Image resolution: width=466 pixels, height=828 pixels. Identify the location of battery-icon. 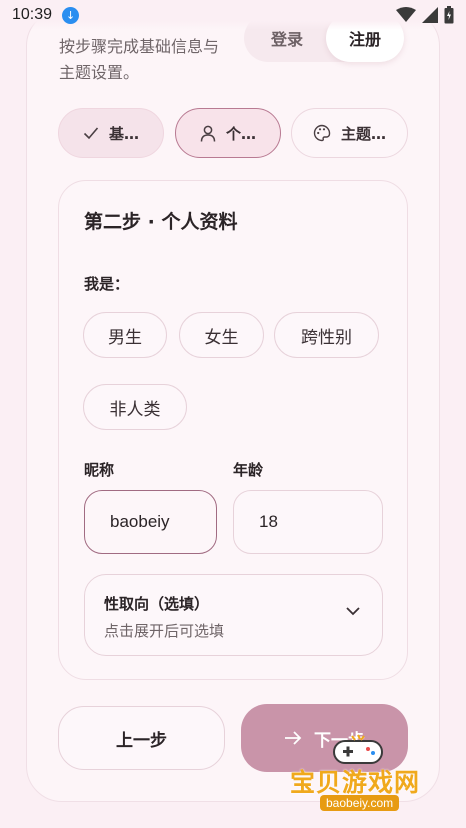
(449, 15).